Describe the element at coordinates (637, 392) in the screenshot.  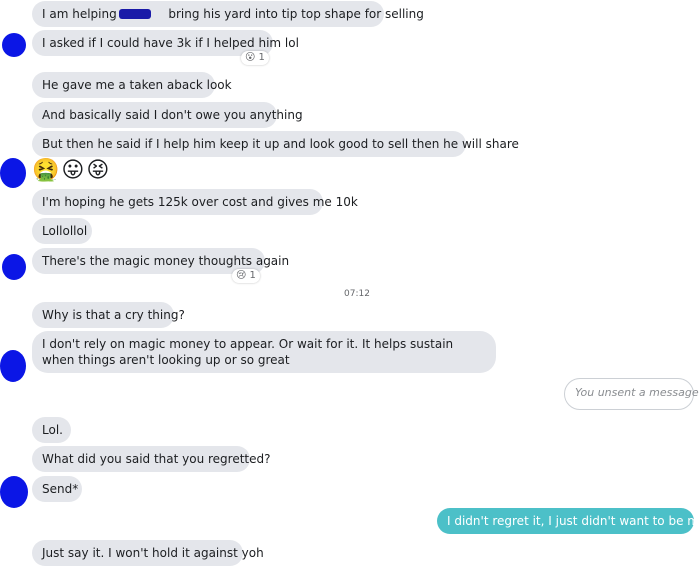
I see `unsent-text: You unsent a message` at that location.